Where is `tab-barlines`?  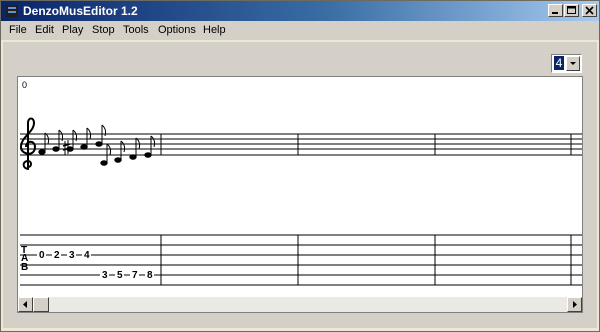 tab-barlines is located at coordinates (366, 260).